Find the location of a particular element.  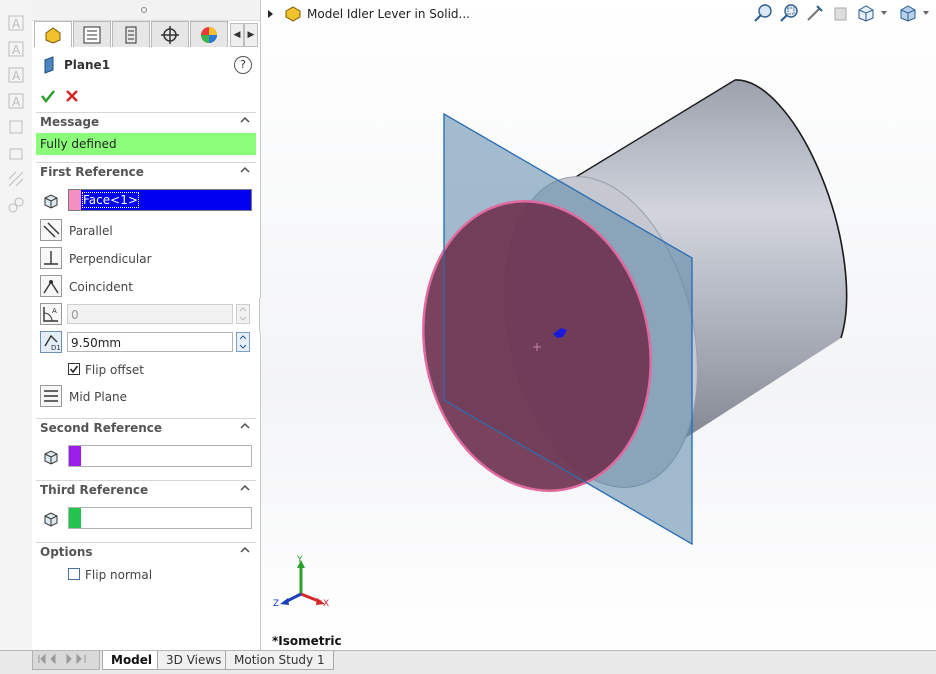

coincident-button is located at coordinates (51, 286).